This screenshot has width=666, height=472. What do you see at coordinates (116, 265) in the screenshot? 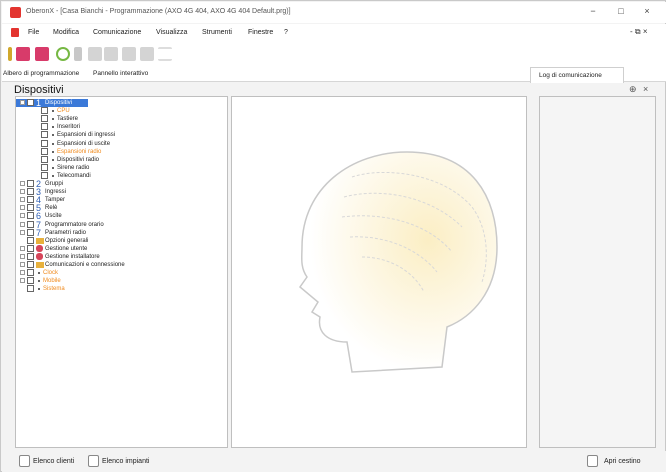
I see `tree-item: Comunicazioni e connessione` at bounding box center [116, 265].